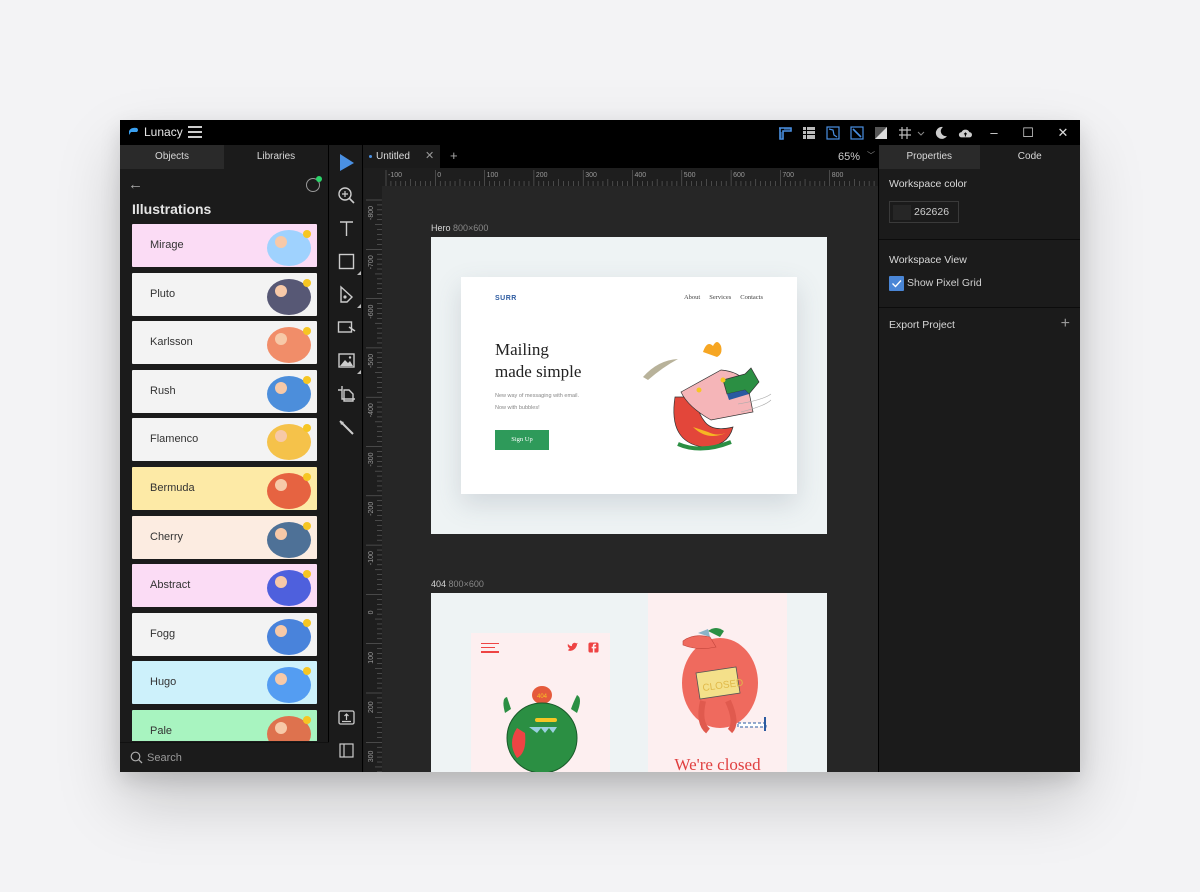 The height and width of the screenshot is (892, 1200). Describe the element at coordinates (538, 361) in the screenshot. I see `hero-headline: Mailing made simple` at that location.